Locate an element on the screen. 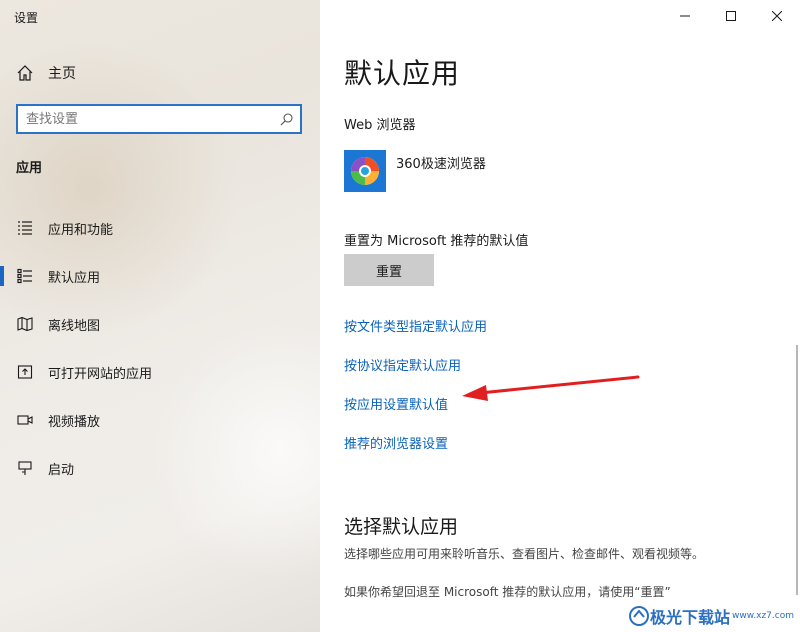 This screenshot has height=632, width=800. watermark: 极光下载站 www.xz7.com is located at coordinates (711, 616).